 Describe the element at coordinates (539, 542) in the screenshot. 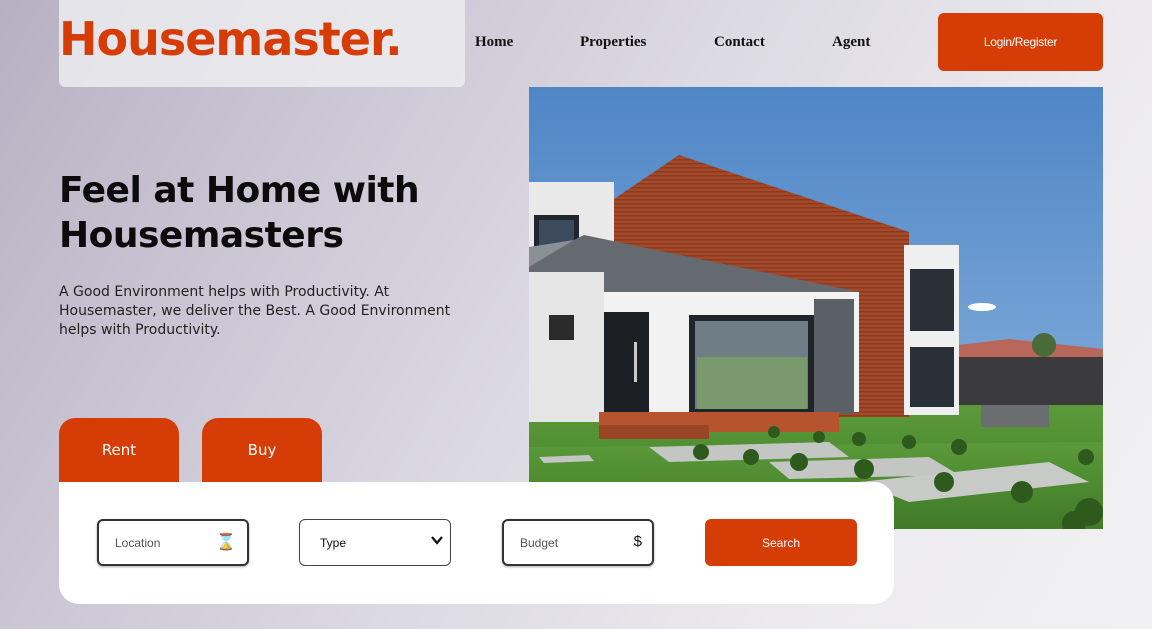

I see `budget-placeholder: Budget` at that location.